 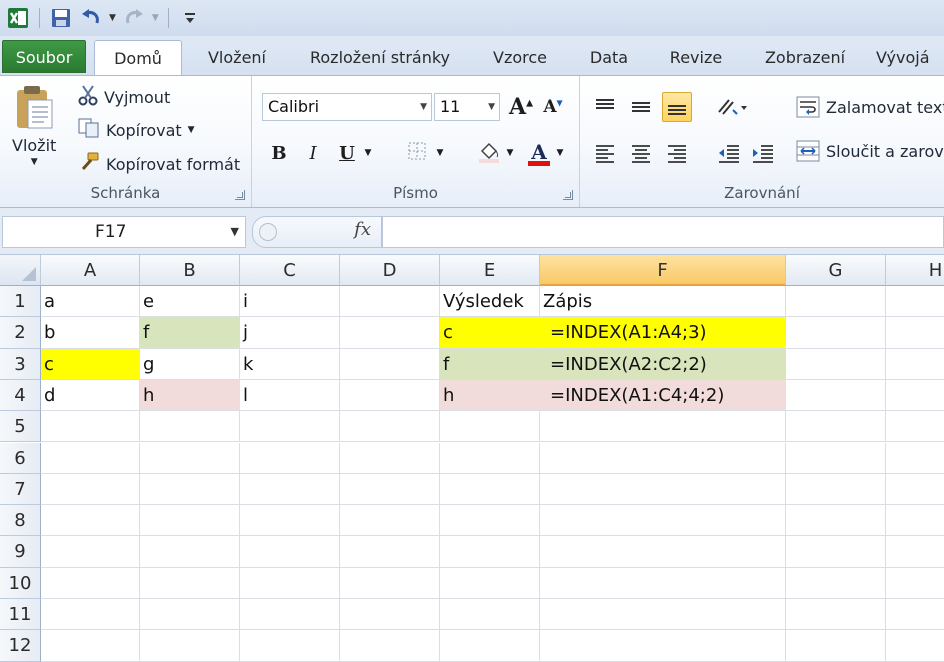 What do you see at coordinates (290, 302) in the screenshot?
I see `cell-c1: i` at bounding box center [290, 302].